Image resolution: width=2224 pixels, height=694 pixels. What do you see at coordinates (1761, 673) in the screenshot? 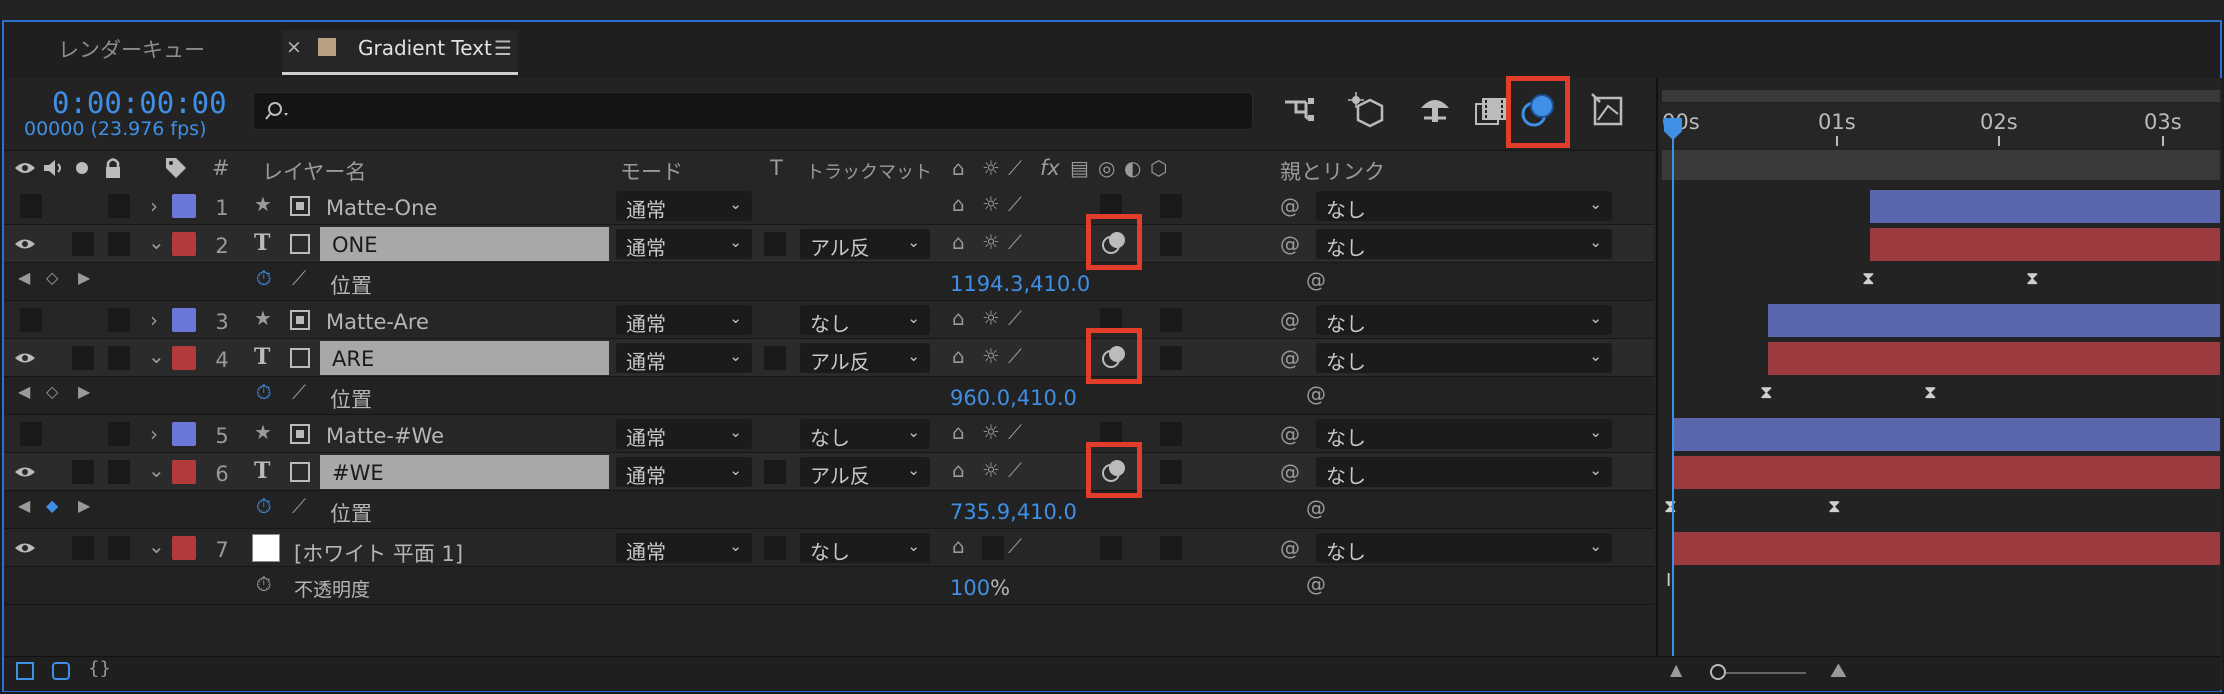
I see `zoom-slider-track` at bounding box center [1761, 673].